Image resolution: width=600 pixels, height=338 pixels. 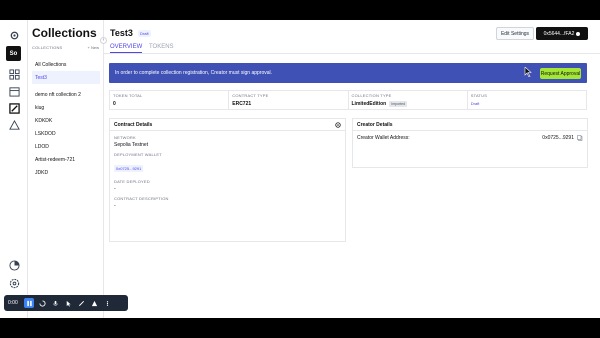 What do you see at coordinates (121, 33) in the screenshot?
I see `page-title: Test3` at bounding box center [121, 33].